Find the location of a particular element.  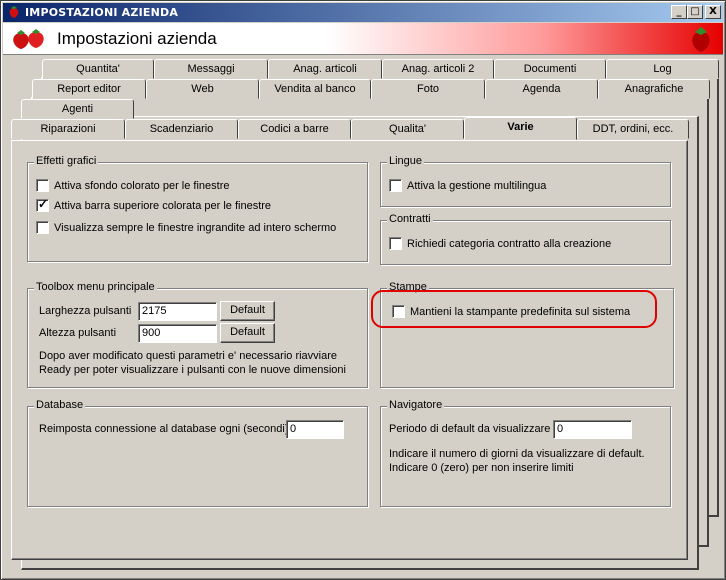

red-highlight-annotation is located at coordinates (514, 309).